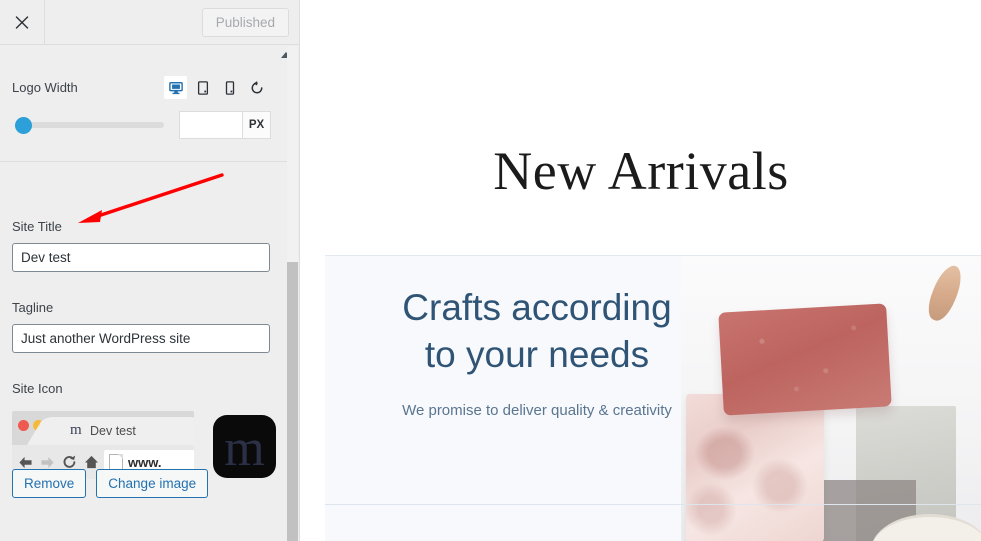  I want to click on change-image-button: Change image, so click(152, 483).